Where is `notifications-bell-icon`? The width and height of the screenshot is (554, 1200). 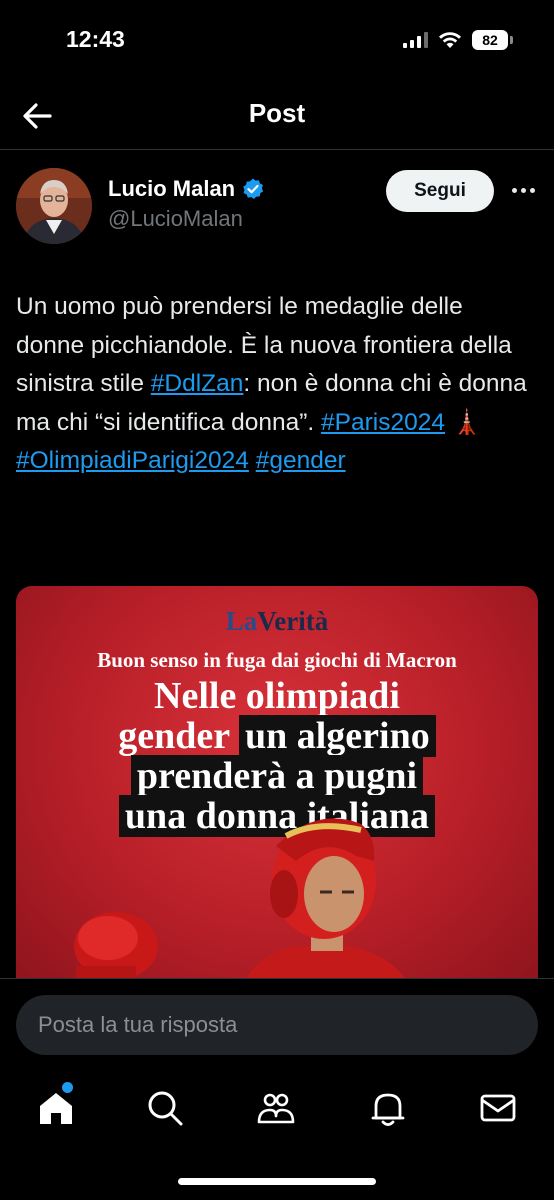 notifications-bell-icon is located at coordinates (388, 1109).